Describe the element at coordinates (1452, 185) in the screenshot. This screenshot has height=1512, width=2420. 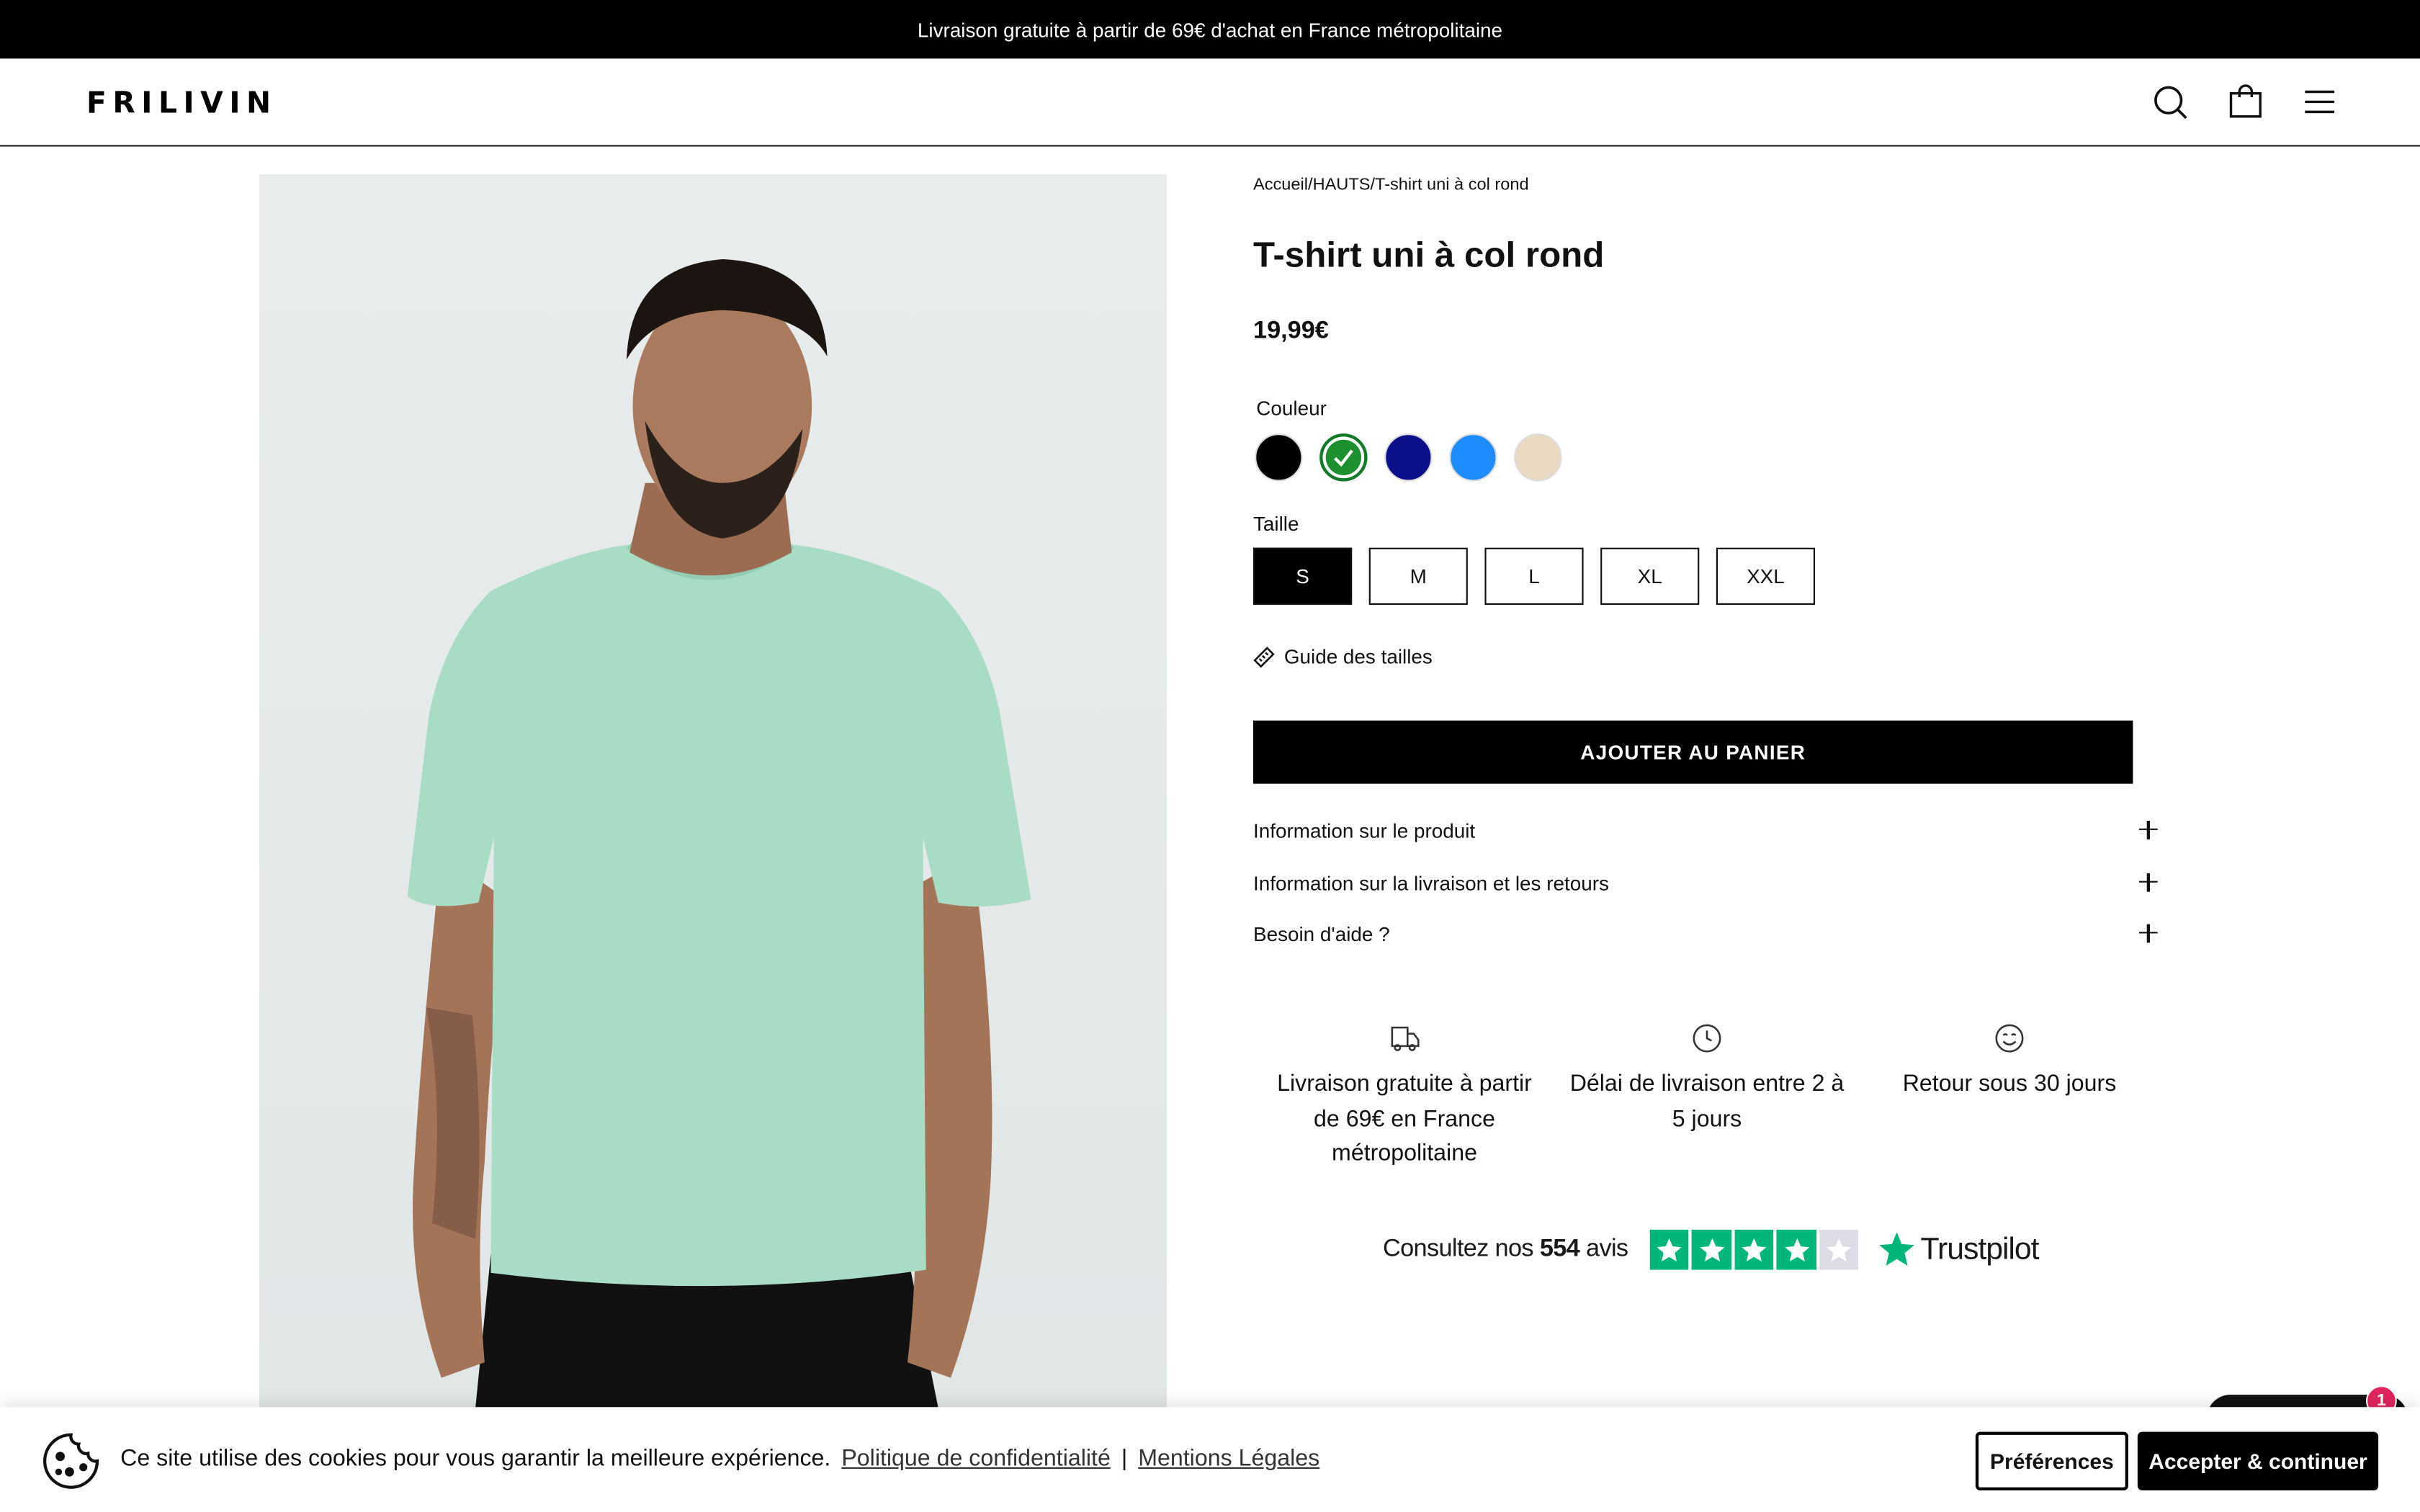
I see `breadcrumb-current: T-shirt uni à col rond` at that location.